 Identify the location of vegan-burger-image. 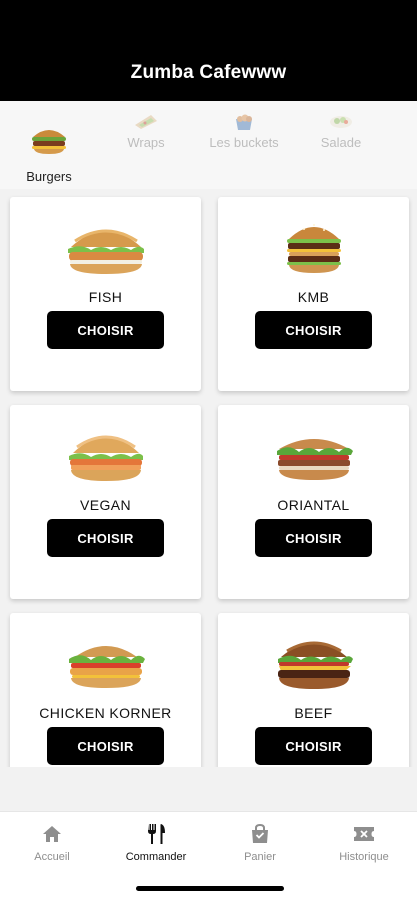
(105, 458).